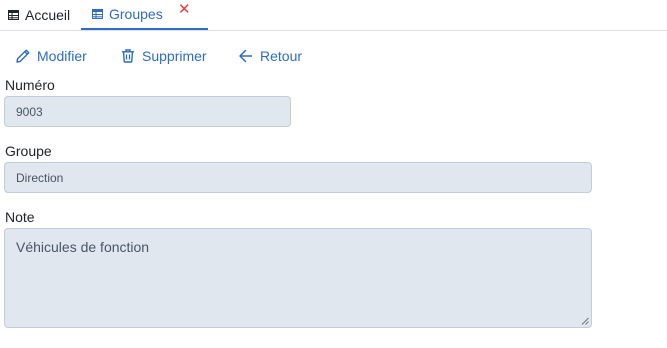 This screenshot has height=348, width=667. I want to click on delete-label: Supprimer, so click(174, 56).